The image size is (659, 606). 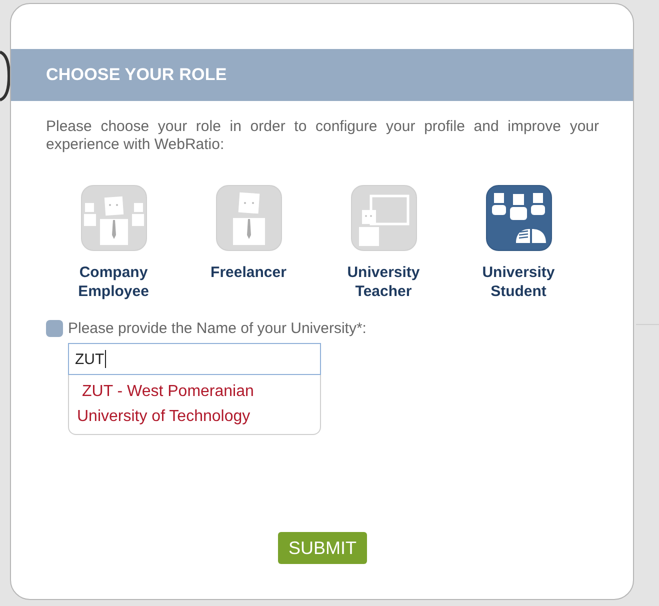 I want to click on suggestion-option: ZUT - West Pomeranian University of Technology, so click(x=195, y=404).